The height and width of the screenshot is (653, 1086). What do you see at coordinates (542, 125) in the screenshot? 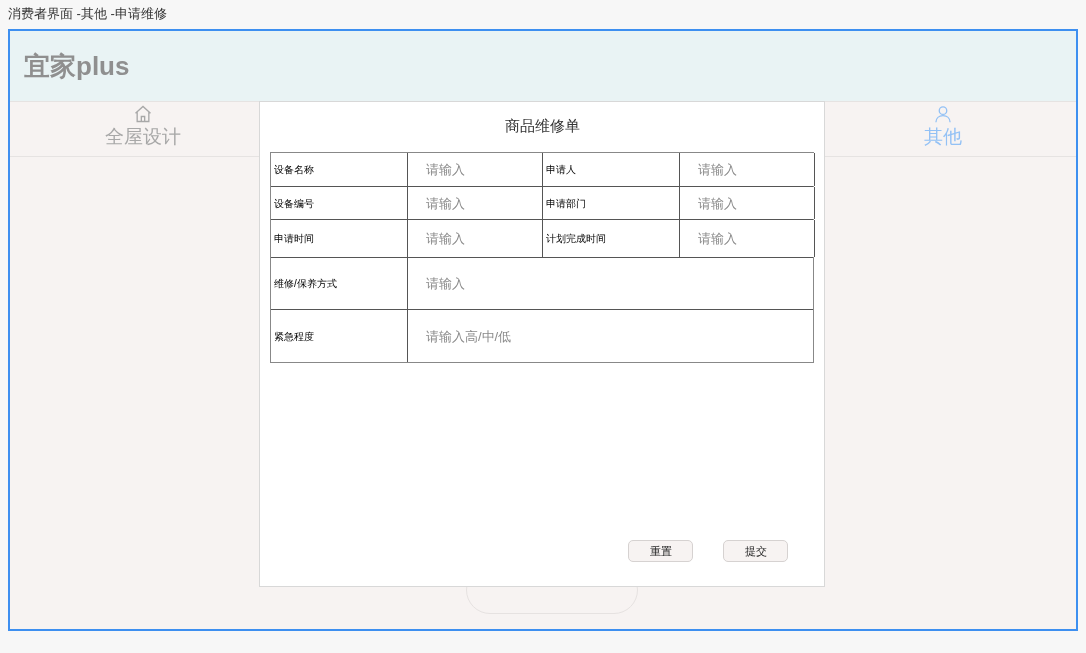
I see `dialog-title: 商品维修单` at bounding box center [542, 125].